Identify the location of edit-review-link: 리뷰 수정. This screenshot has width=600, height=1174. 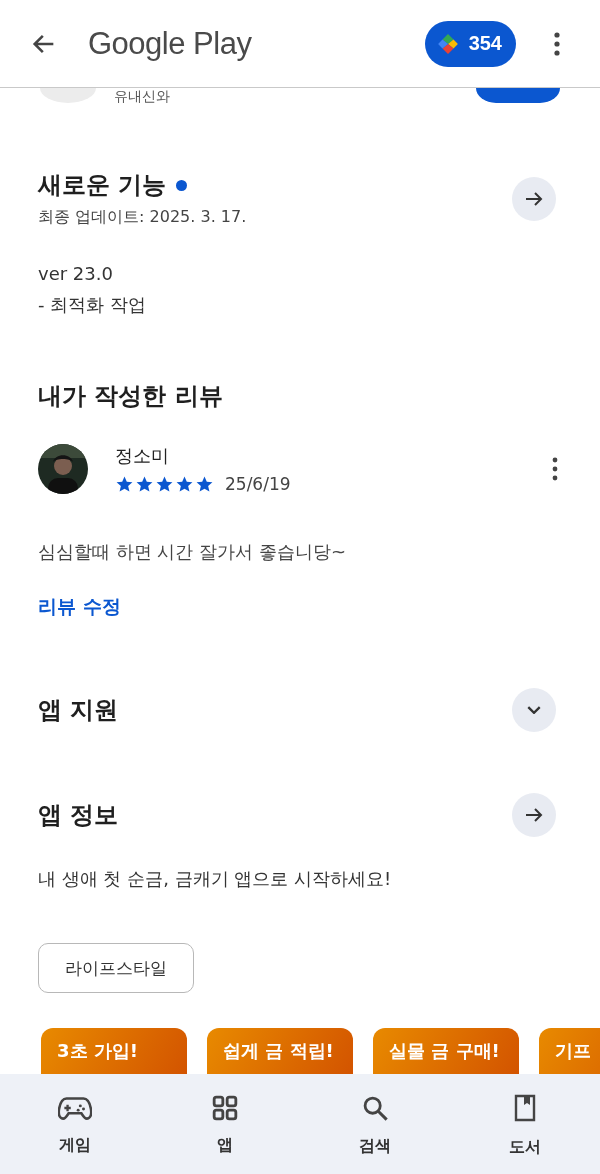
(79, 607).